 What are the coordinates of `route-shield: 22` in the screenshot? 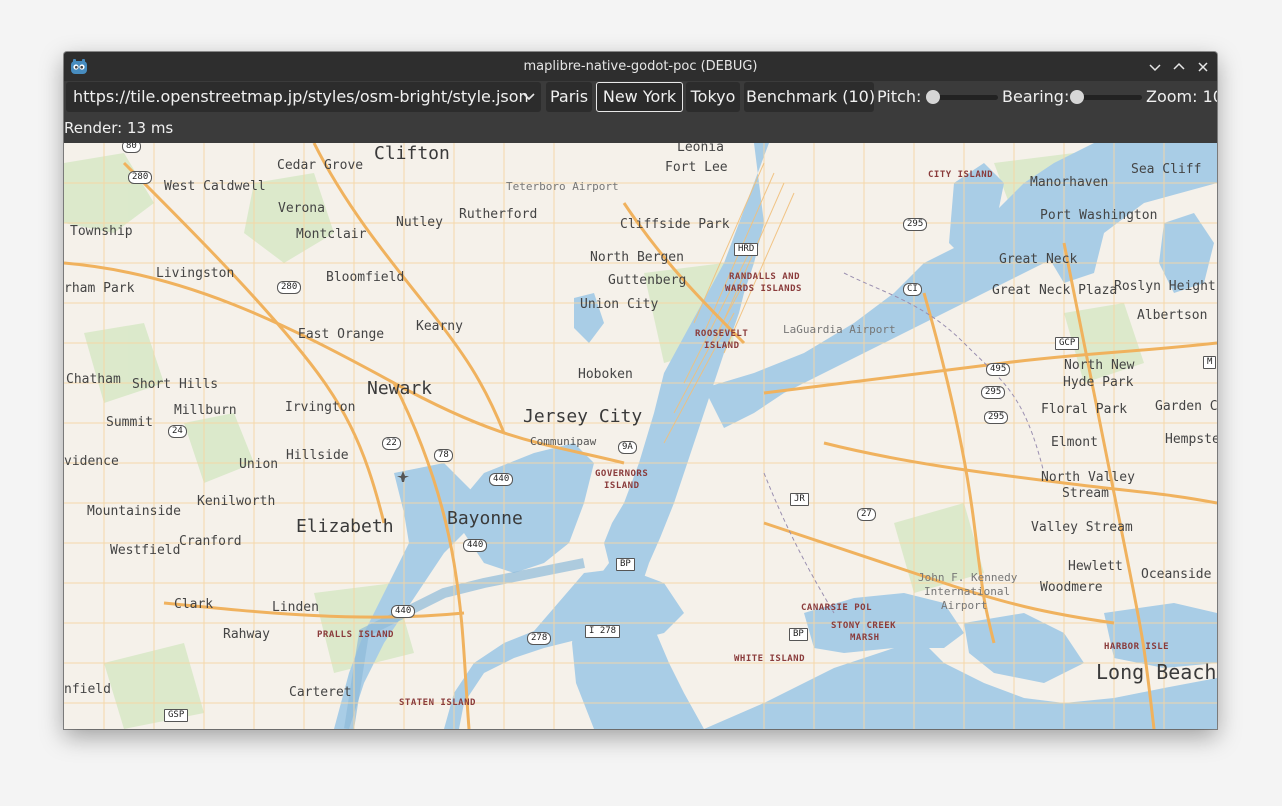 It's located at (391, 443).